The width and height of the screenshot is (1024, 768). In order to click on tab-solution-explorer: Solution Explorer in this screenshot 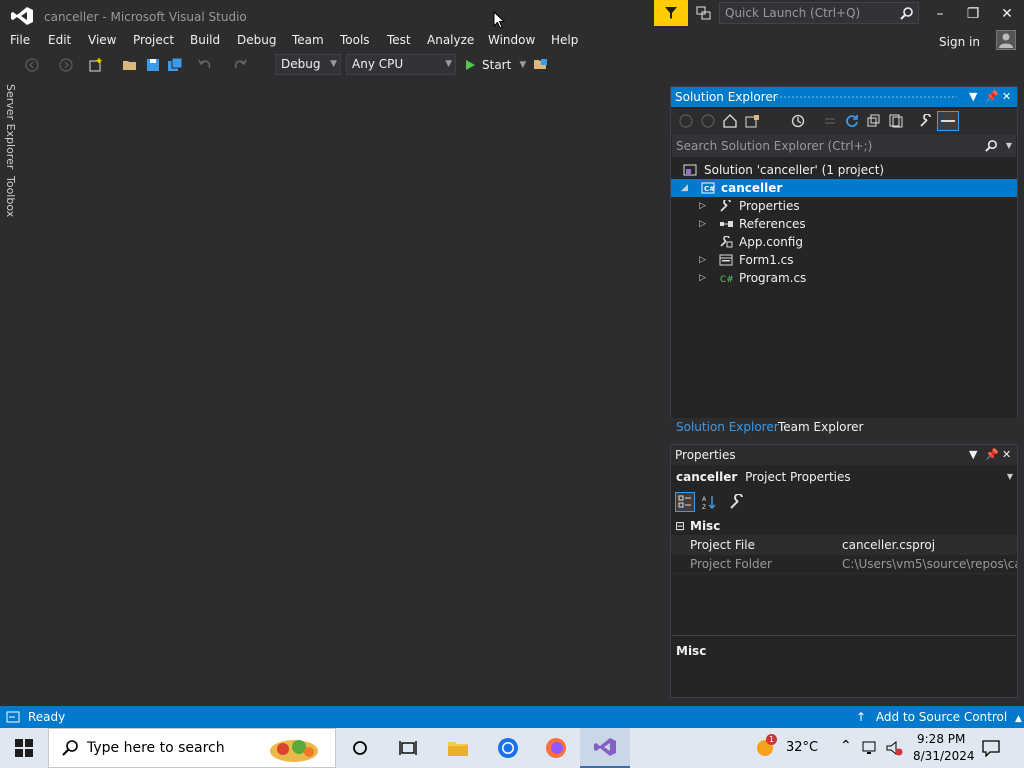, I will do `click(727, 427)`.